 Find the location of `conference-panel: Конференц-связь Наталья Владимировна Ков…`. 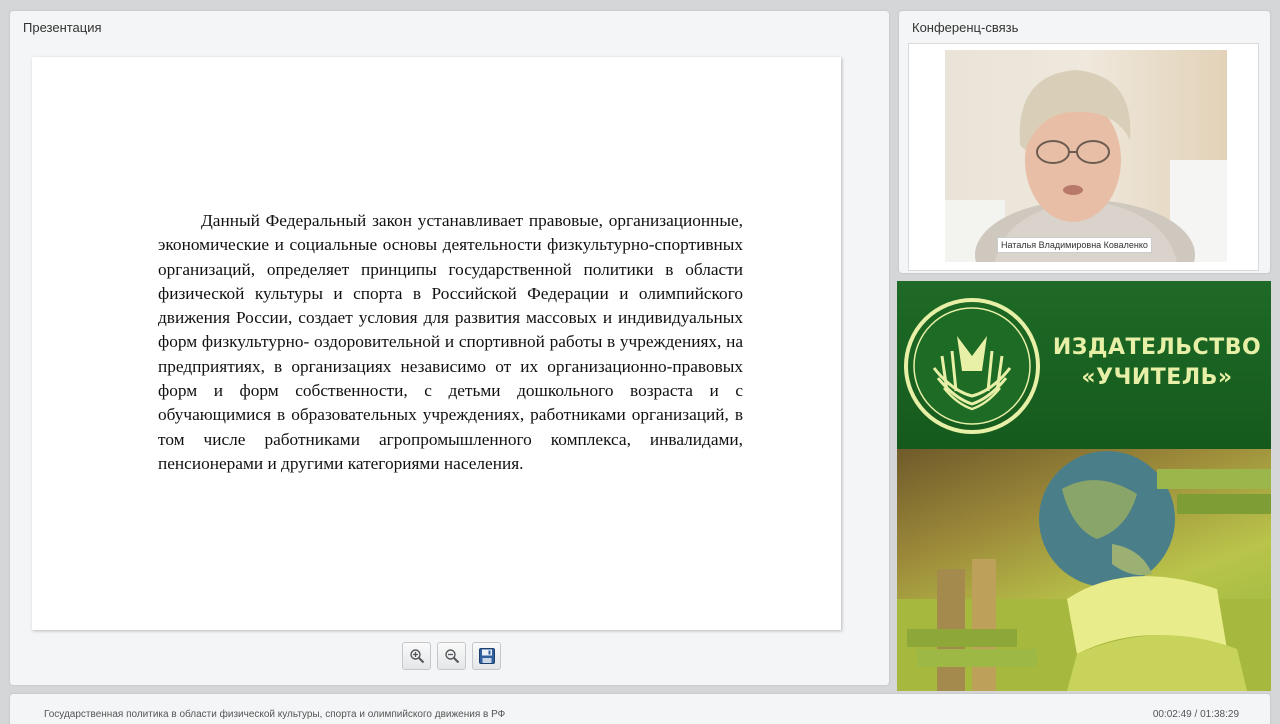

conference-panel: Конференц-связь Наталья Владимировна Ков… is located at coordinates (1084, 142).